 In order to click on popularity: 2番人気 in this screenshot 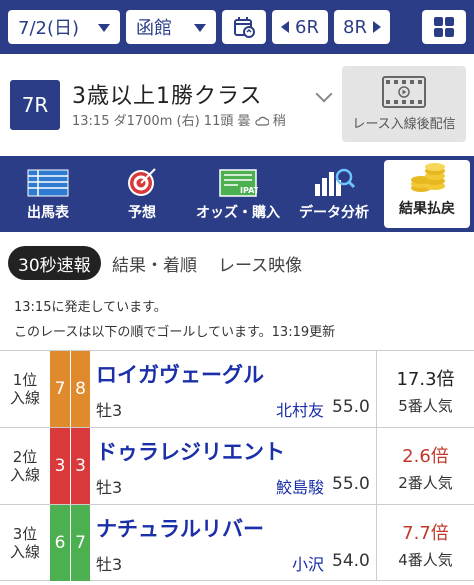, I will do `click(425, 483)`.